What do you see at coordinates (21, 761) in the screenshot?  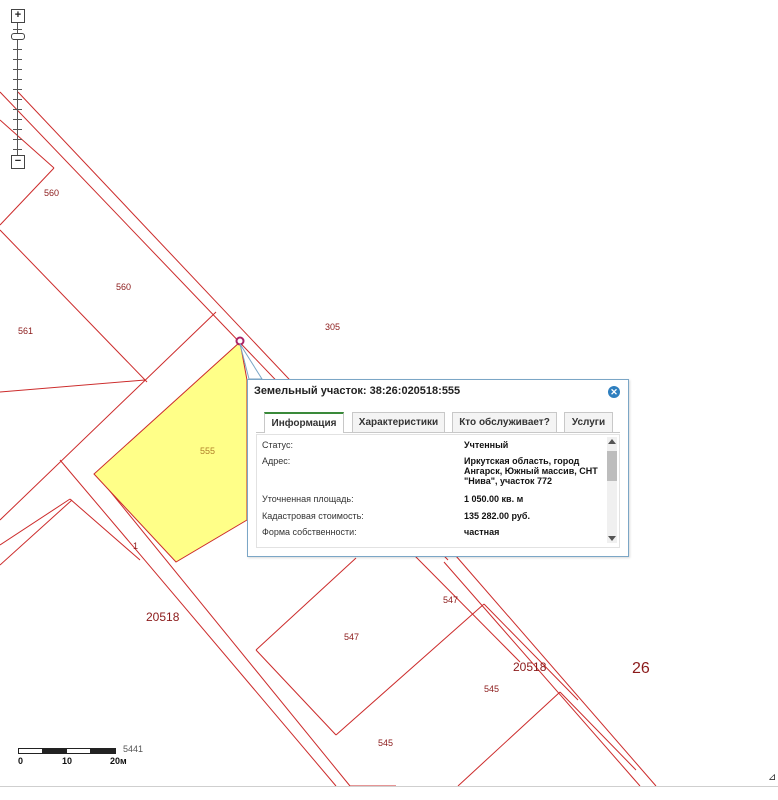 I see `scale-label-0: 0` at bounding box center [21, 761].